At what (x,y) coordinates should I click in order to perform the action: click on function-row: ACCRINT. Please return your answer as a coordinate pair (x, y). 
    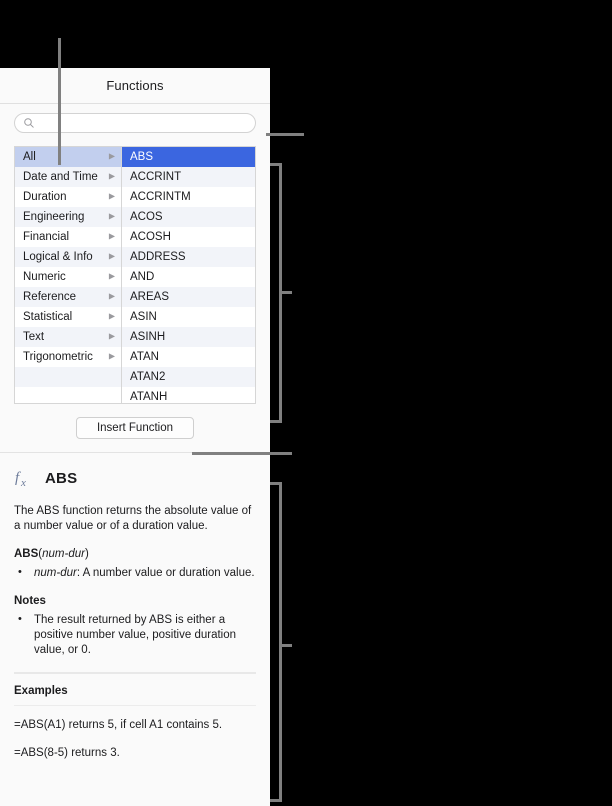
    Looking at the image, I should click on (188, 177).